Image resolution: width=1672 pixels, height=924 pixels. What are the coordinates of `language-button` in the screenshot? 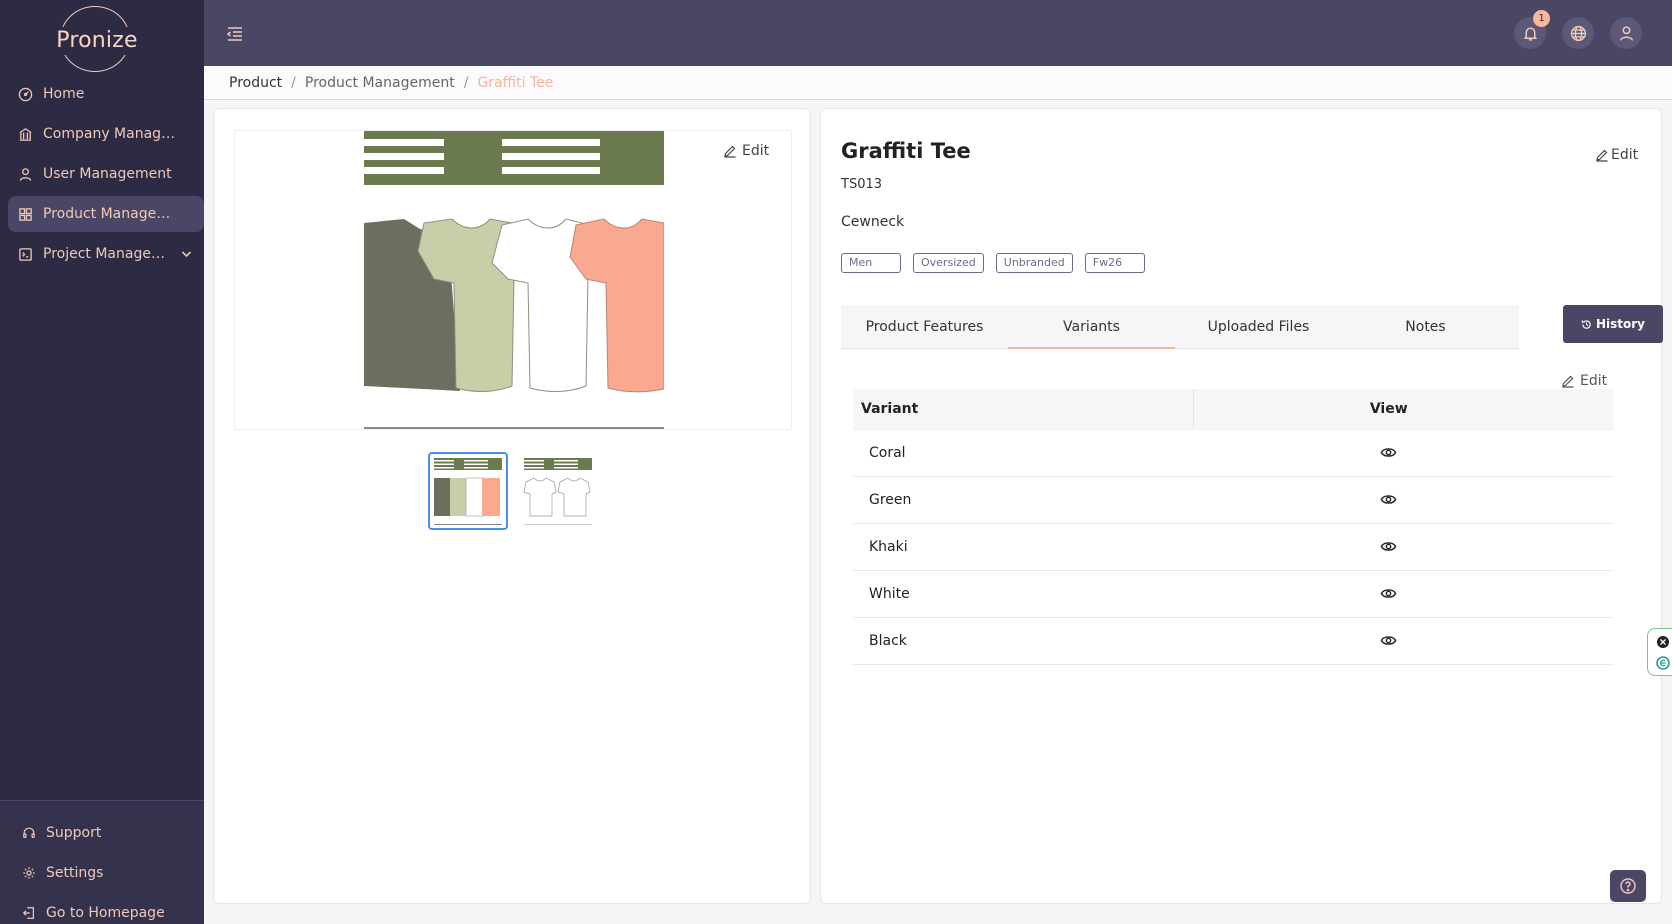 It's located at (1578, 33).